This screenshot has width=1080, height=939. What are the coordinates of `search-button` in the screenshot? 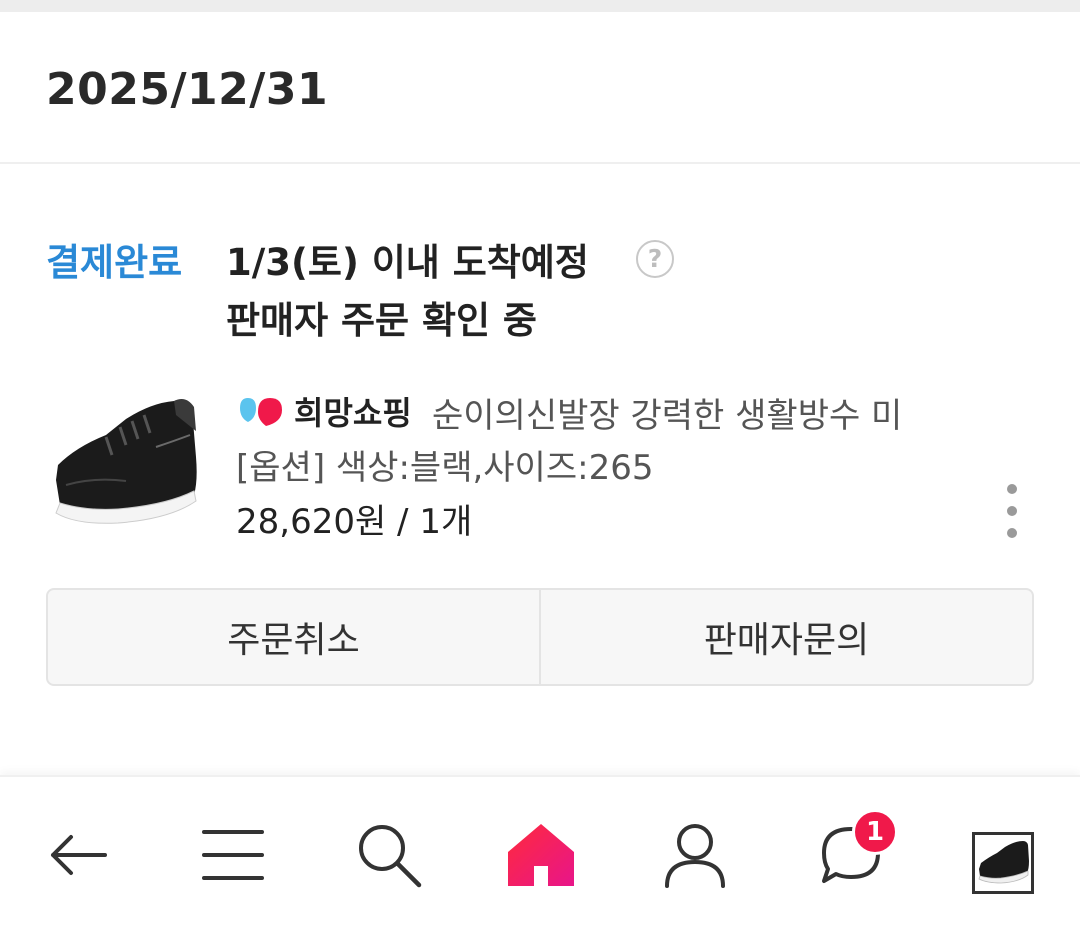 It's located at (389, 855).